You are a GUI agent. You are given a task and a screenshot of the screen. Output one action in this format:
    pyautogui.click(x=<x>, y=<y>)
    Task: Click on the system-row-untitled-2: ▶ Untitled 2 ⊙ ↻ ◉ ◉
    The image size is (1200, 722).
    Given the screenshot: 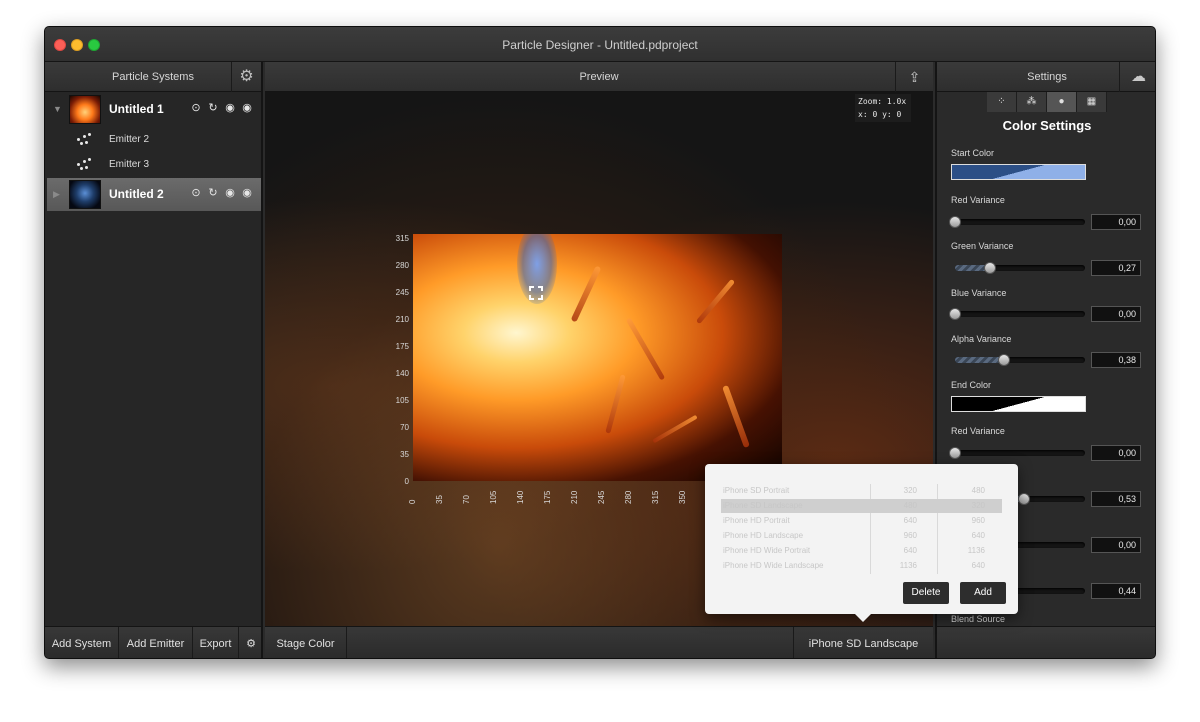 What is the action you would take?
    pyautogui.click(x=154, y=194)
    